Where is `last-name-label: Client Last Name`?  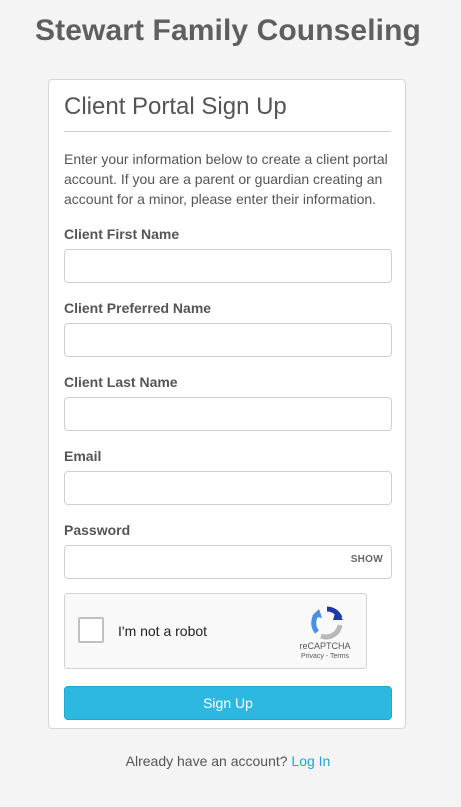 last-name-label: Client Last Name is located at coordinates (121, 382).